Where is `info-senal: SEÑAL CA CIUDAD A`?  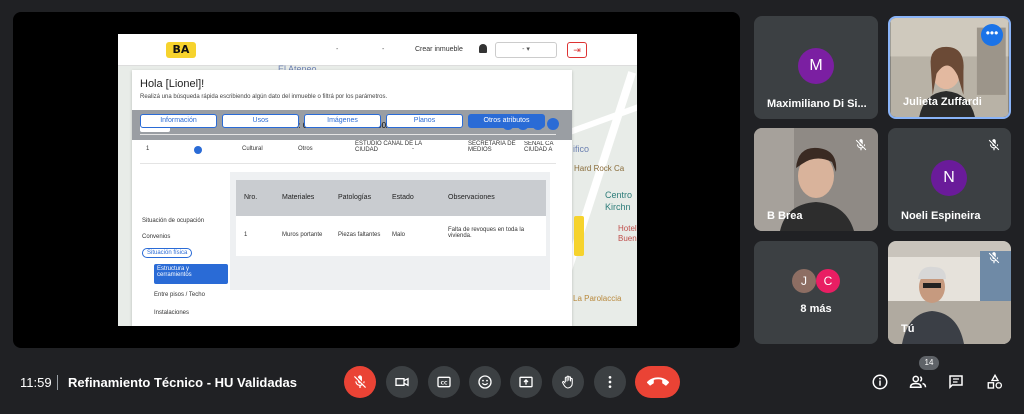
info-senal: SEÑAL CA CIUDAD A is located at coordinates (539, 147).